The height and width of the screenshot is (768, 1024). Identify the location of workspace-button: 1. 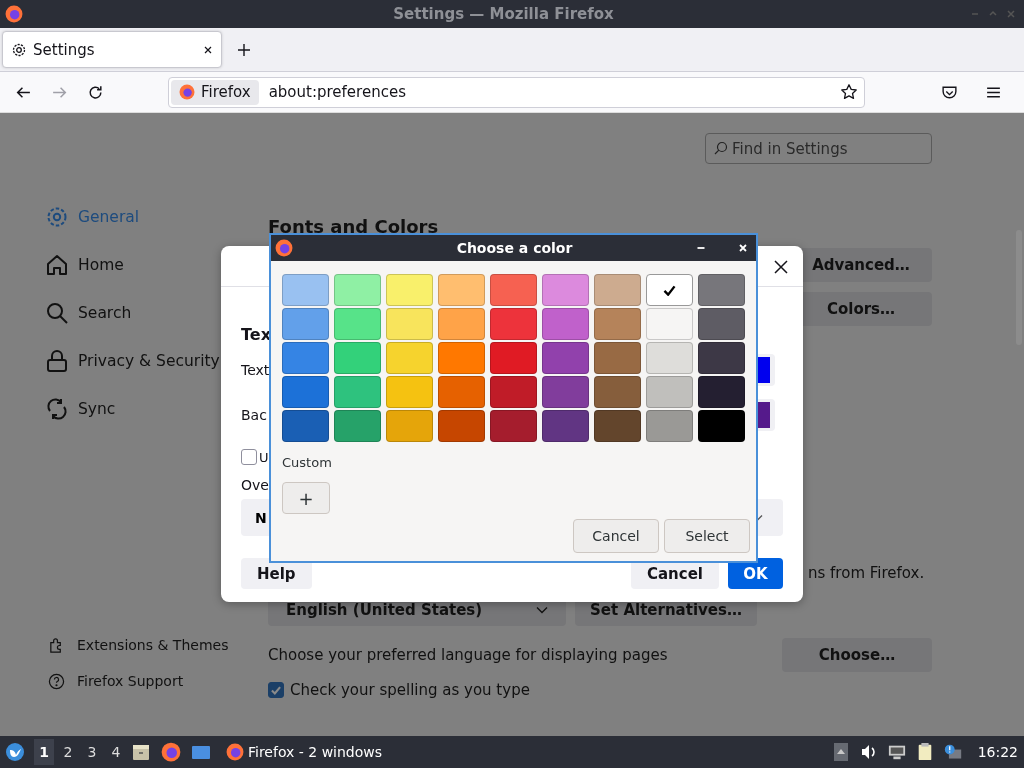
(44, 752).